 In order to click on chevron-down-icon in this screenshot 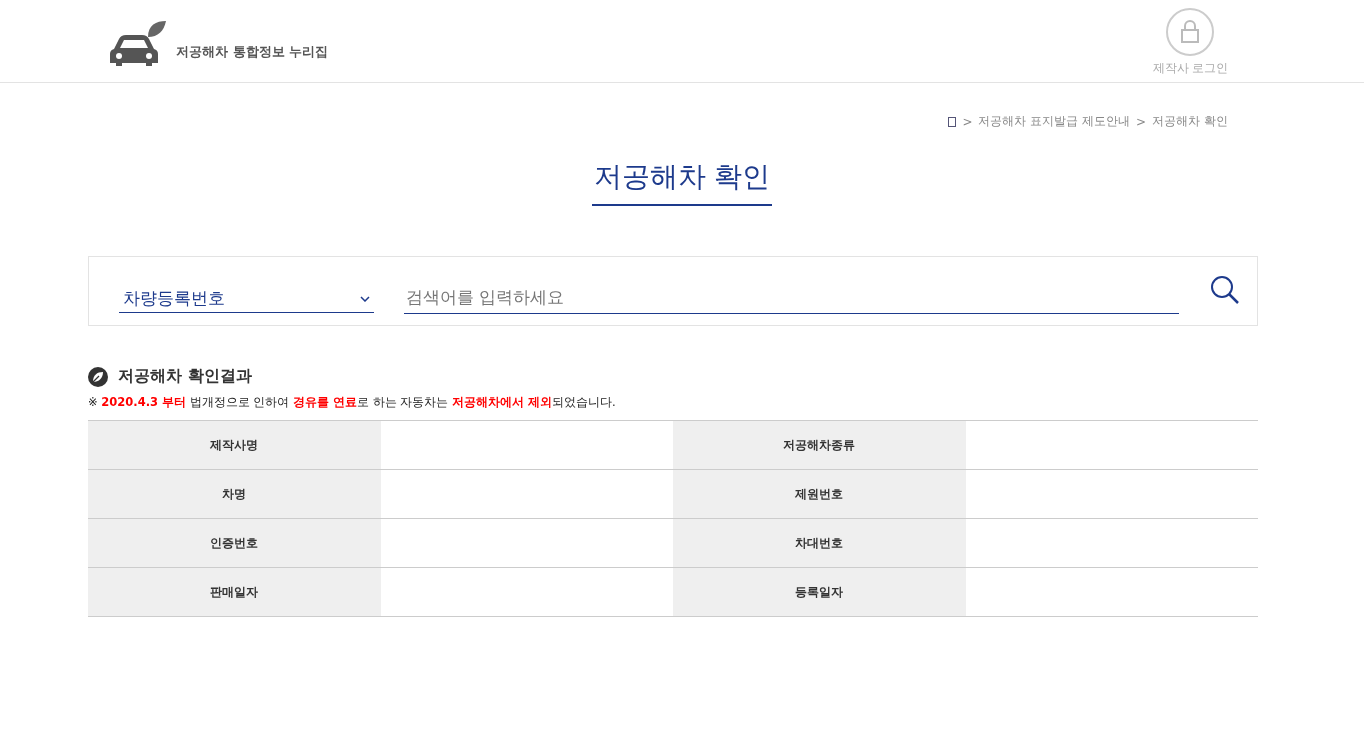, I will do `click(365, 298)`.